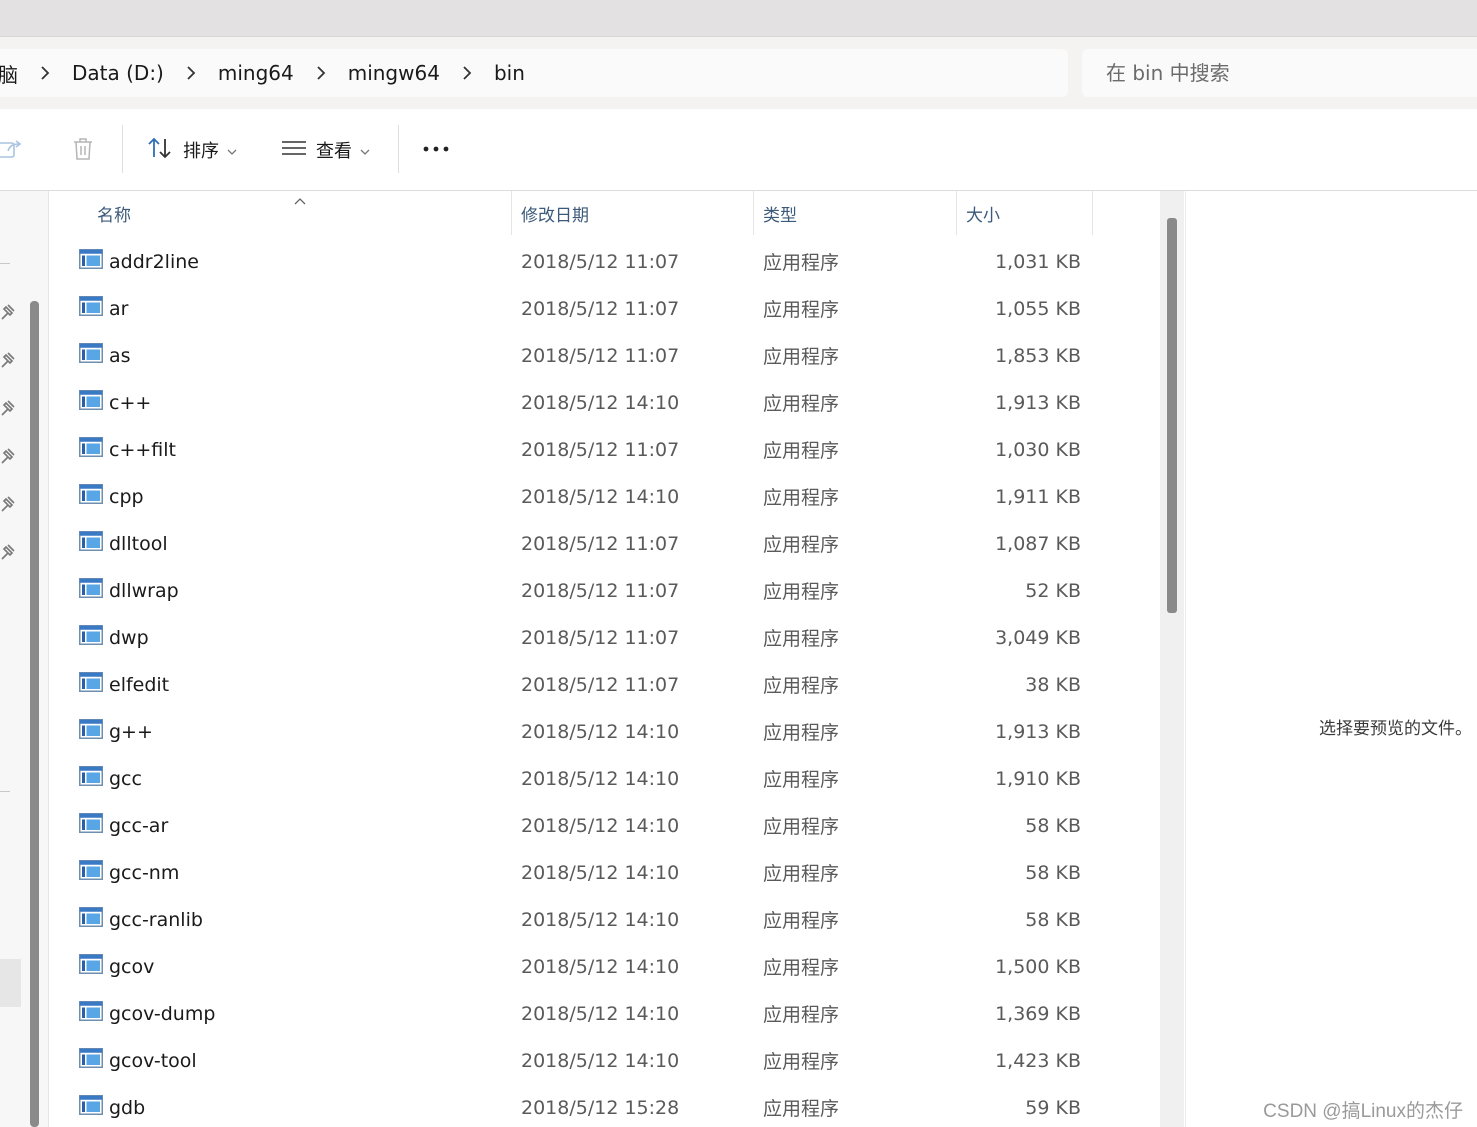 The width and height of the screenshot is (1477, 1127). I want to click on table-row: gdb 2018/5/12 15:28 应用程序 59 KB, so click(604, 1105).